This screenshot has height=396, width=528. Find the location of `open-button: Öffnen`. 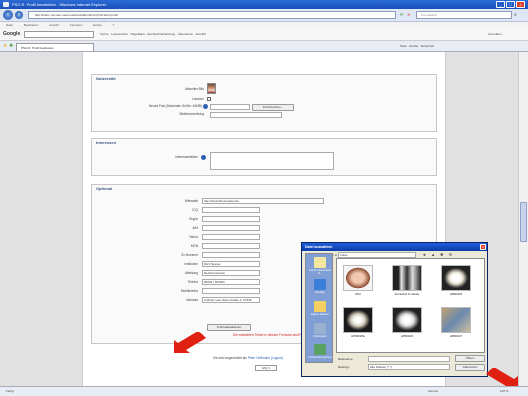

open-button: Öffnen is located at coordinates (470, 358).